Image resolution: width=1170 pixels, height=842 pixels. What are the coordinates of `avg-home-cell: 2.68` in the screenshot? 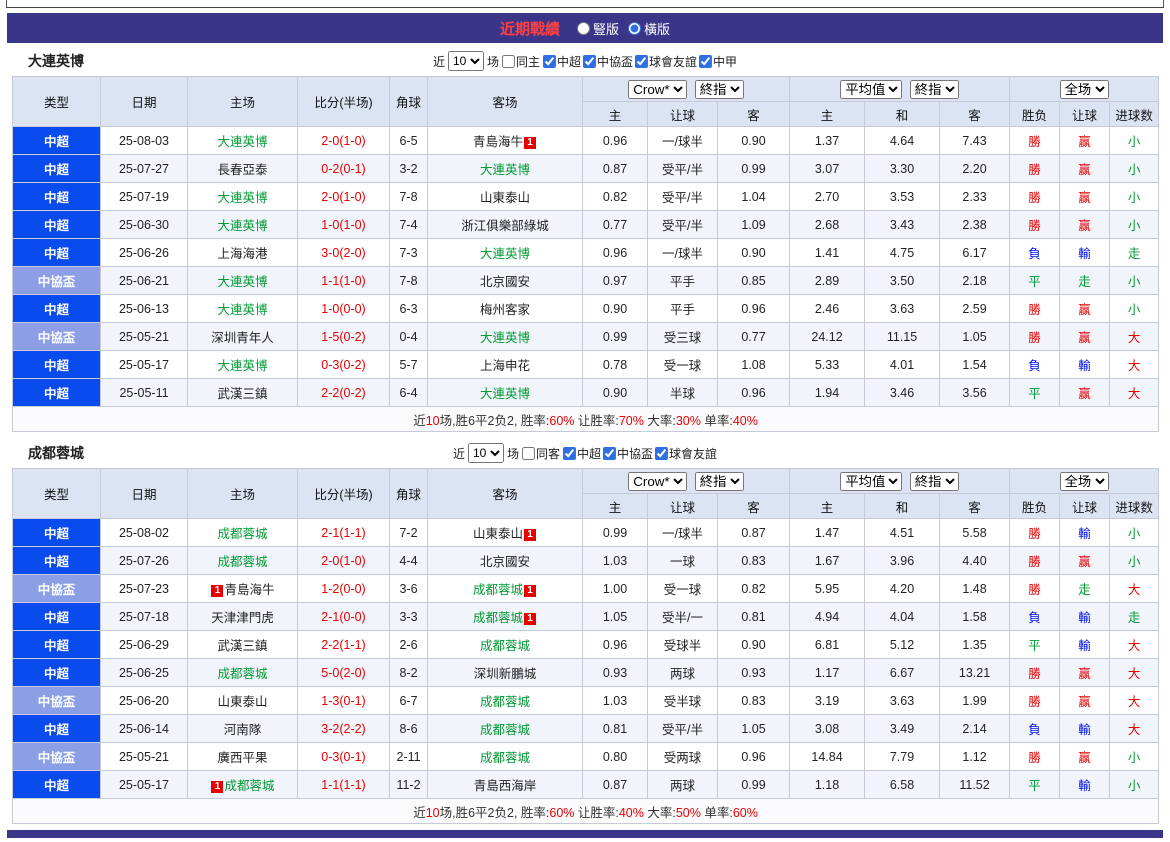 It's located at (827, 224).